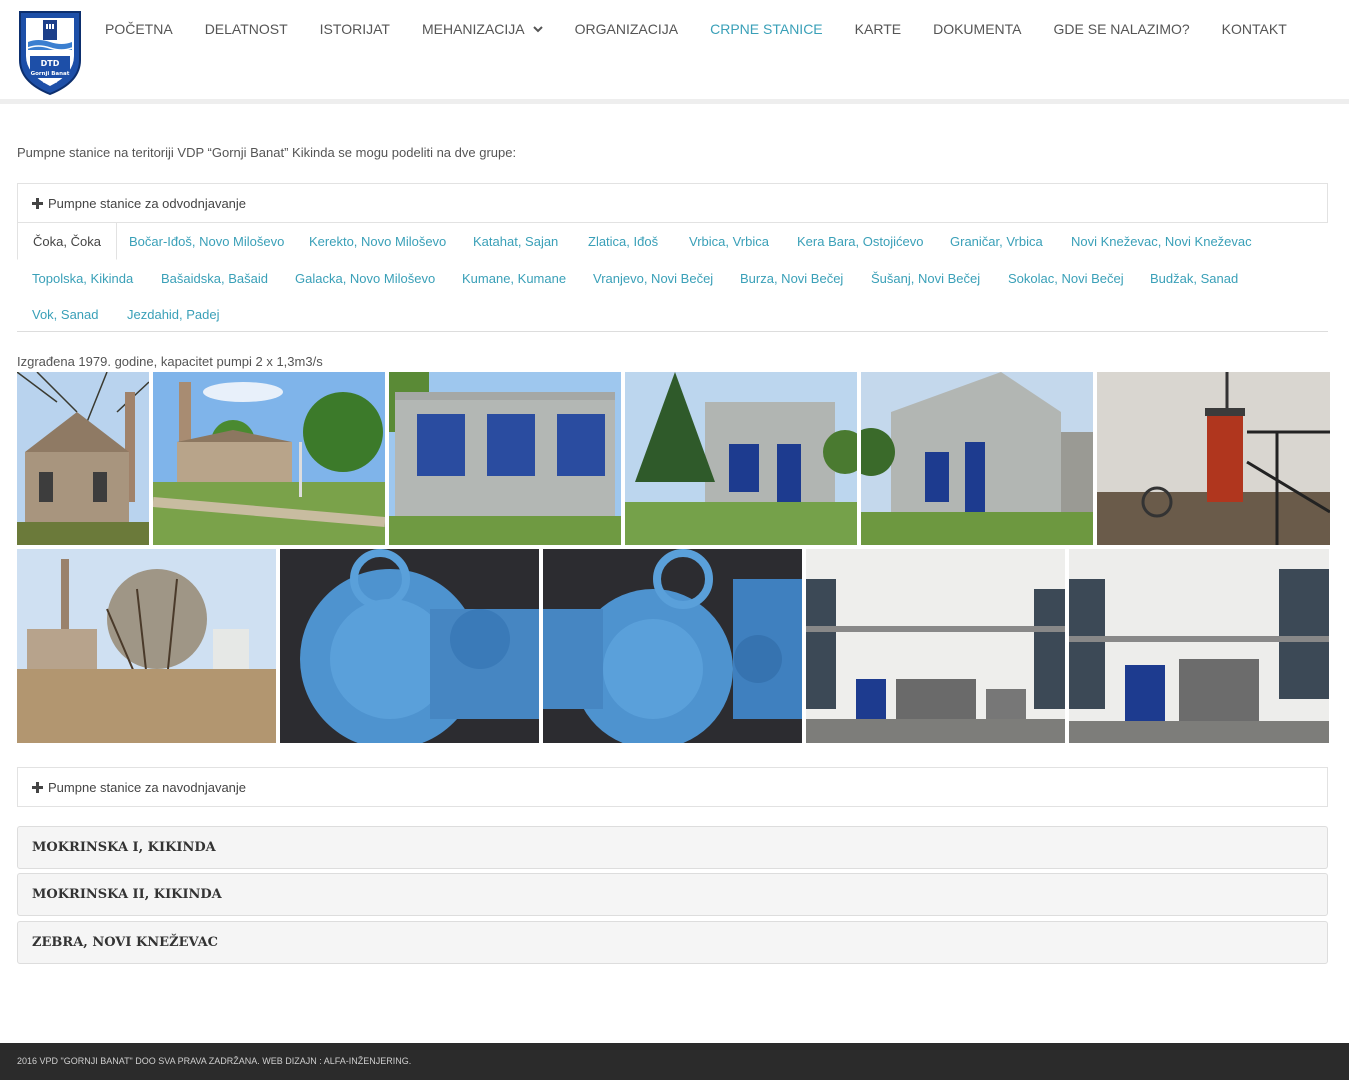 This screenshot has height=1080, width=1349. I want to click on irrigation-station-0: MOKRINSKA I, KIKINDA, so click(672, 847).